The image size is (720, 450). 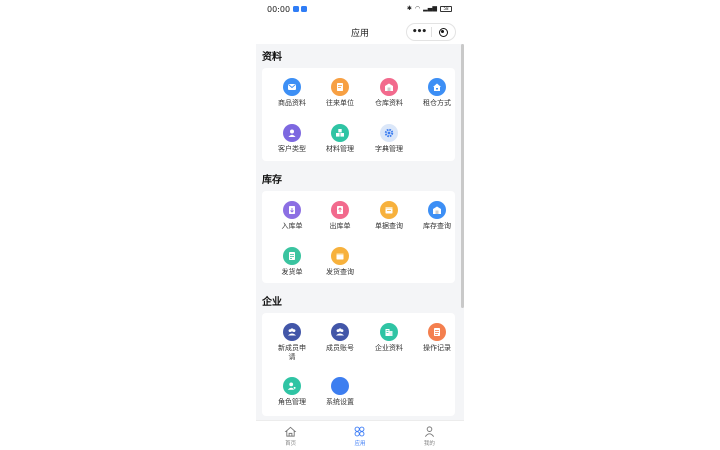 I want to click on nav-bar: 应用 •••, so click(x=360, y=32).